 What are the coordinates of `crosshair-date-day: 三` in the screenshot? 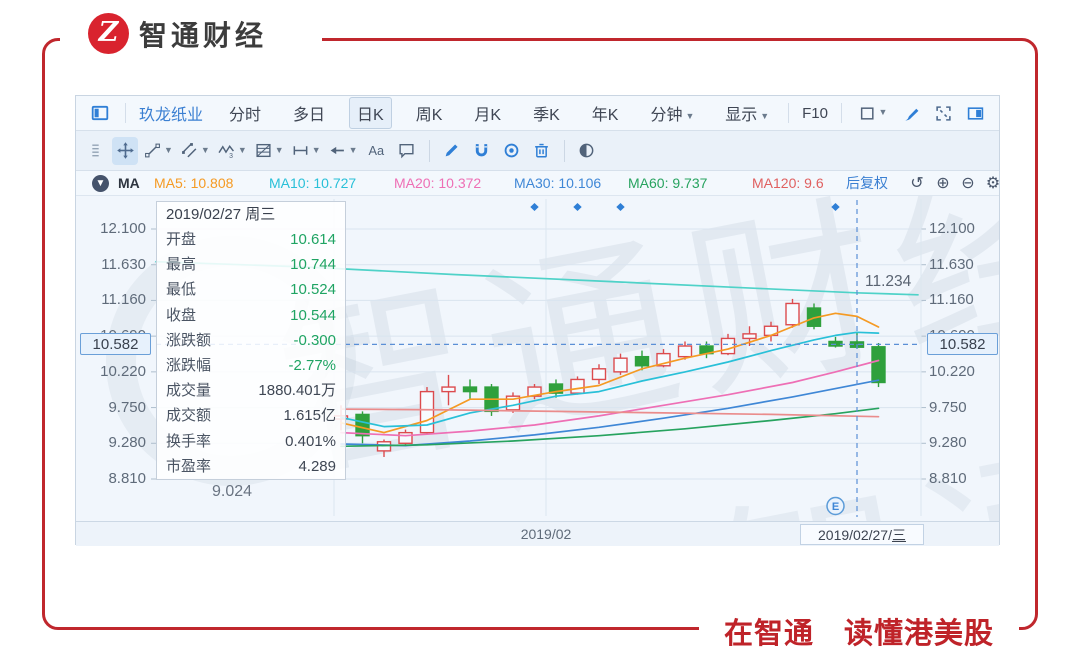 It's located at (898, 534).